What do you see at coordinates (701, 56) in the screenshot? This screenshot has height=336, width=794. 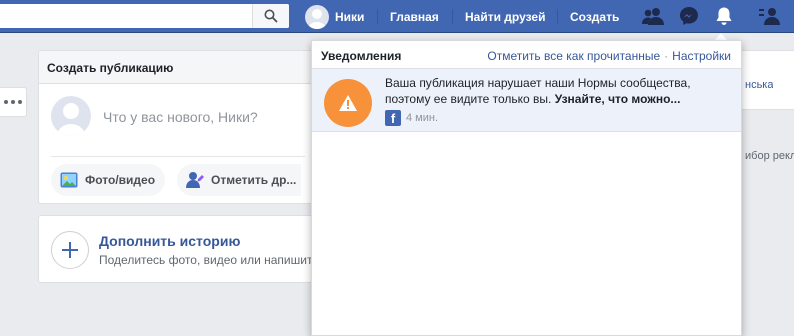 I see `notification-settings-link: Настройки` at bounding box center [701, 56].